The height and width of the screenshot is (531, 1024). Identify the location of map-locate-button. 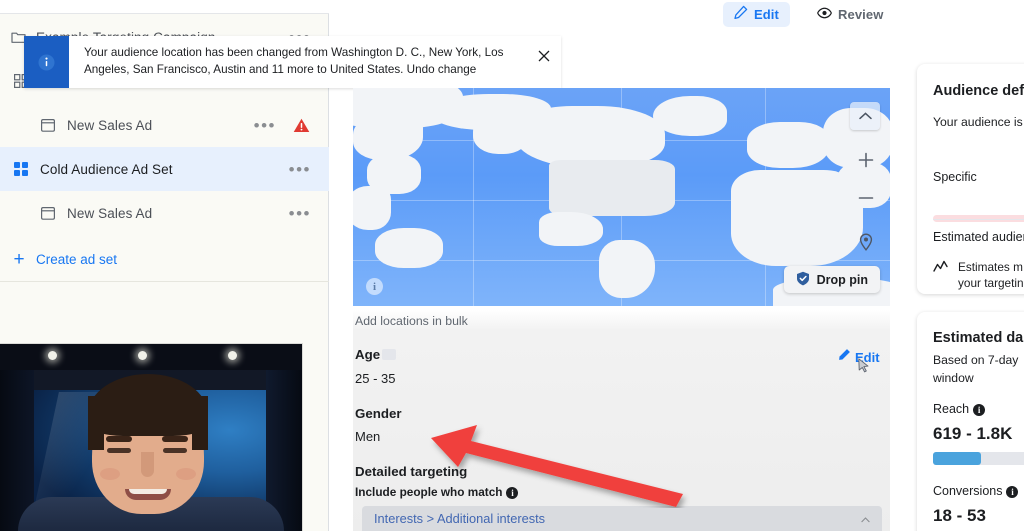
(866, 242).